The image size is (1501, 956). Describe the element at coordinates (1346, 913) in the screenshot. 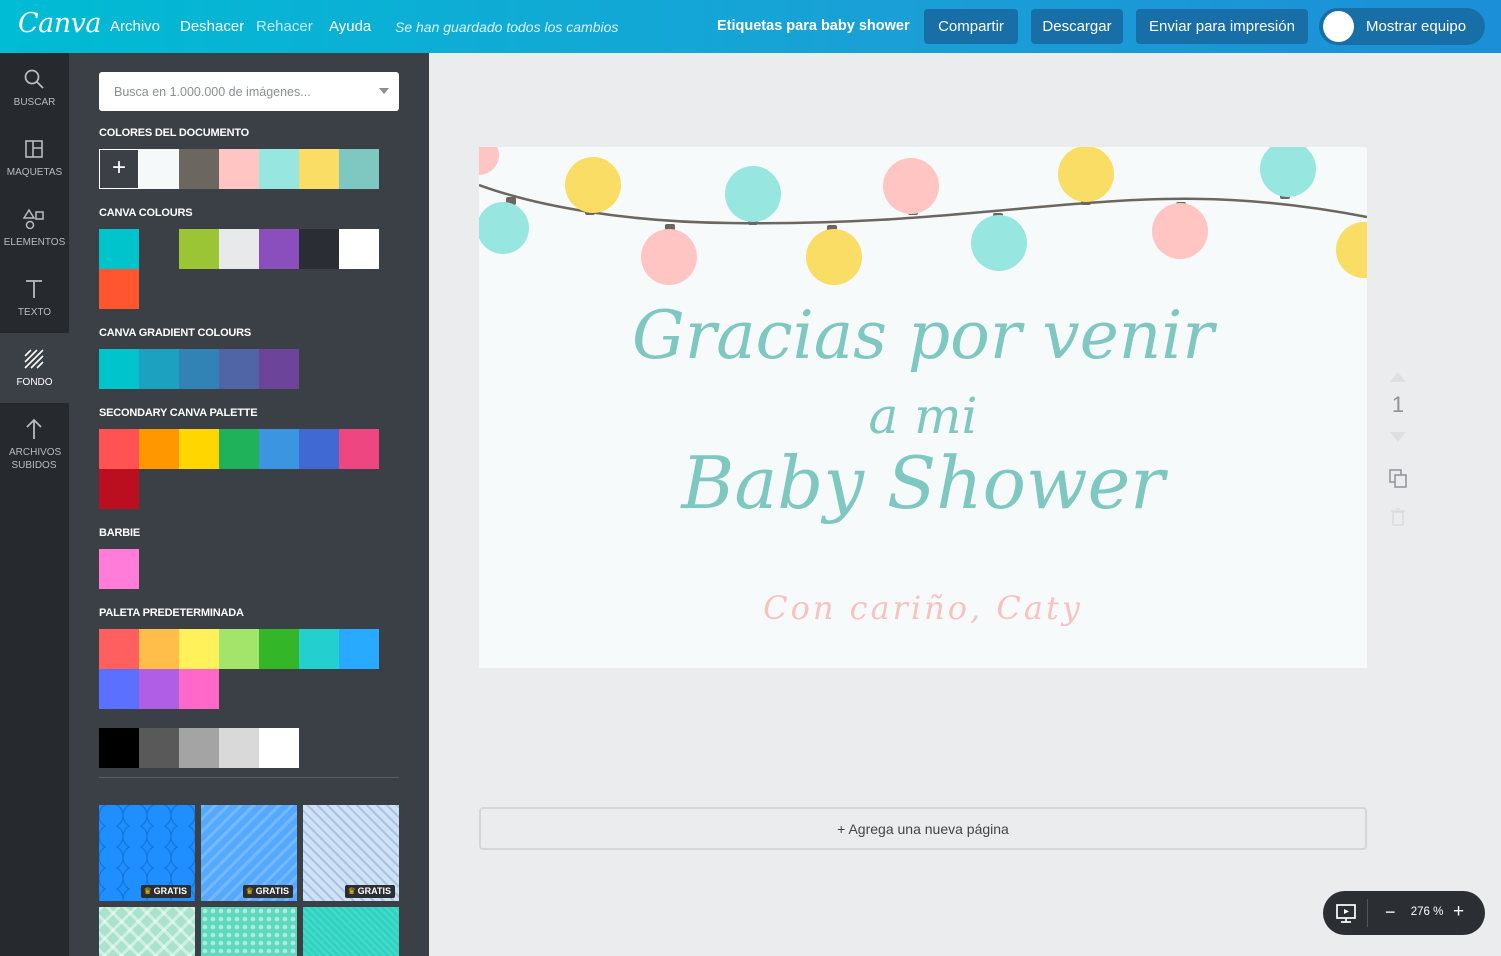

I see `present-icon` at that location.